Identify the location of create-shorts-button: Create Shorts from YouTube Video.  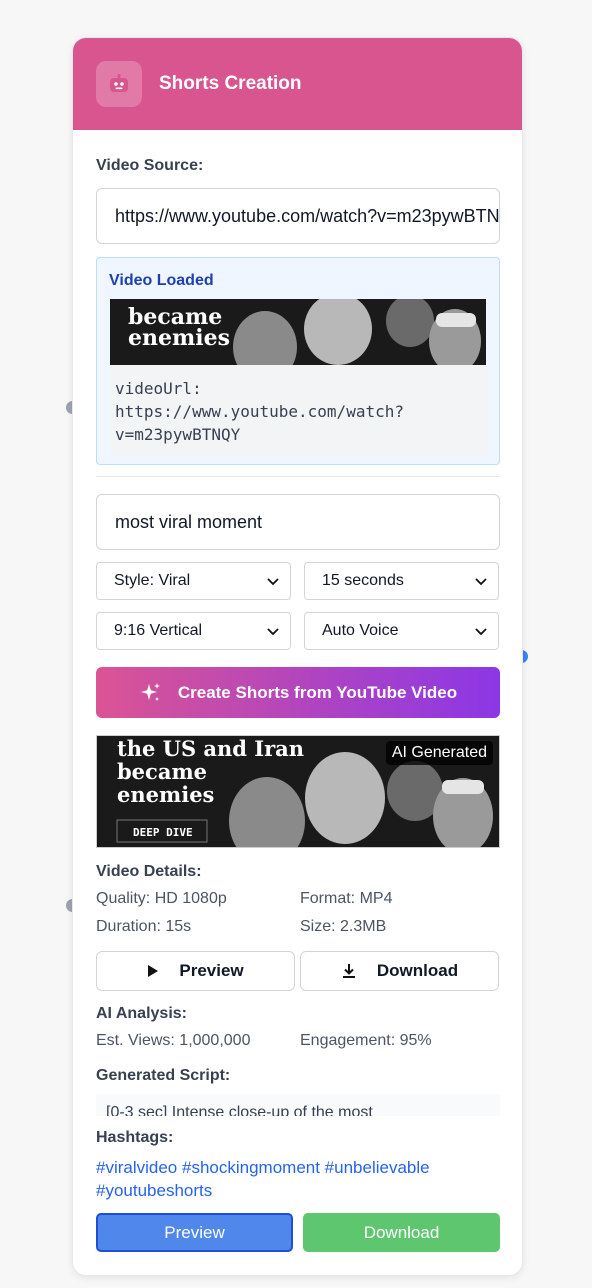
(298, 692).